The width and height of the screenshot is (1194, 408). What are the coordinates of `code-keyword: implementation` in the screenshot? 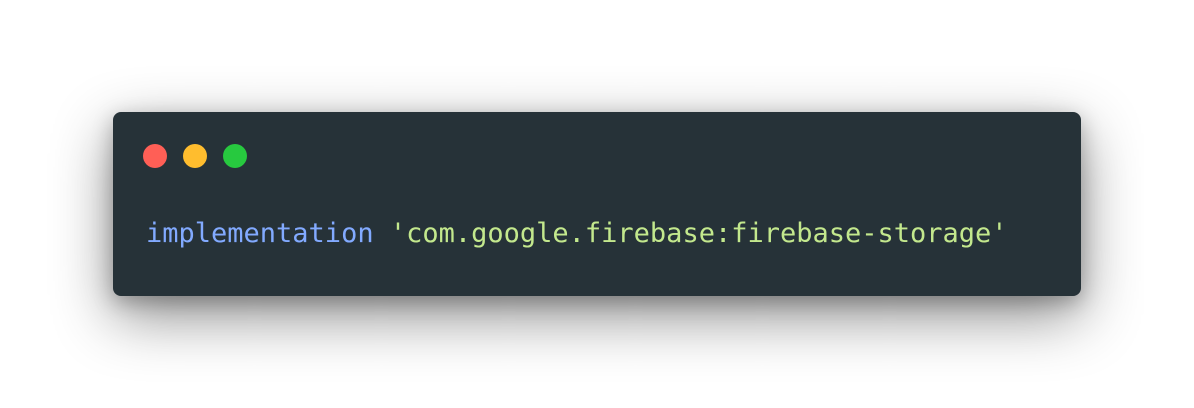 It's located at (260, 233).